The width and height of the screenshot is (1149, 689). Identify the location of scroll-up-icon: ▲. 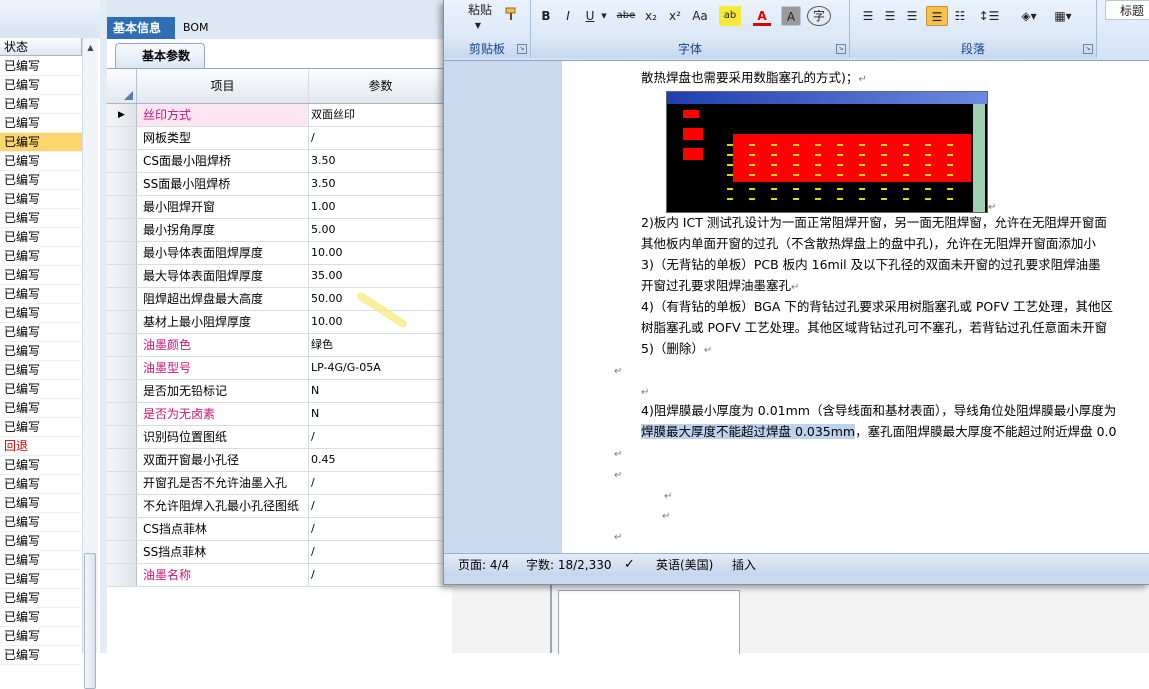
(90, 47).